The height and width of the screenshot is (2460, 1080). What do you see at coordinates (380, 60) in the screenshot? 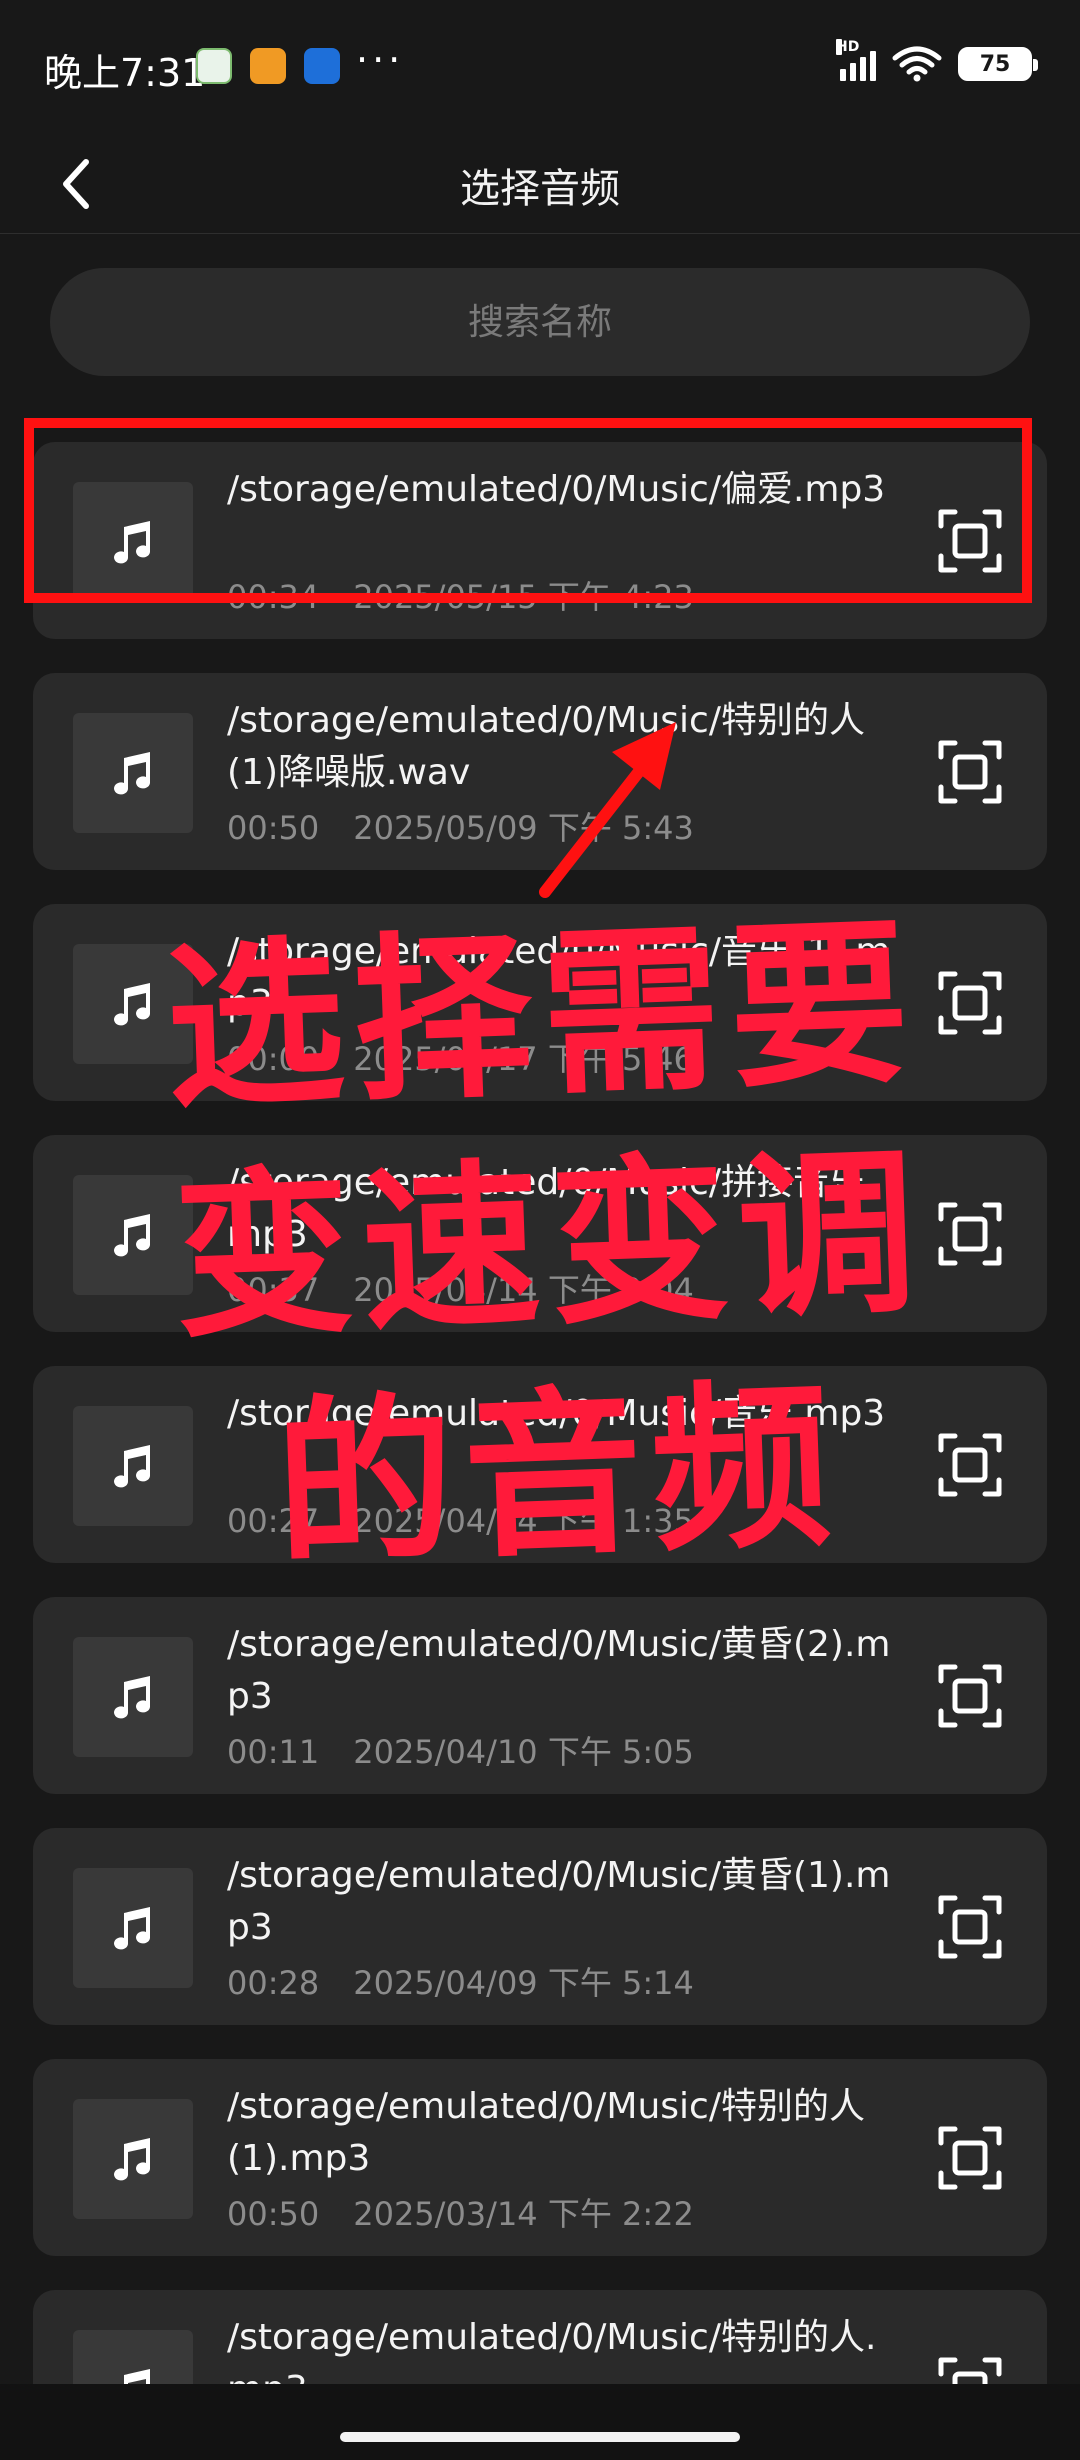
I see `more-notifications-icon: ···` at bounding box center [380, 60].